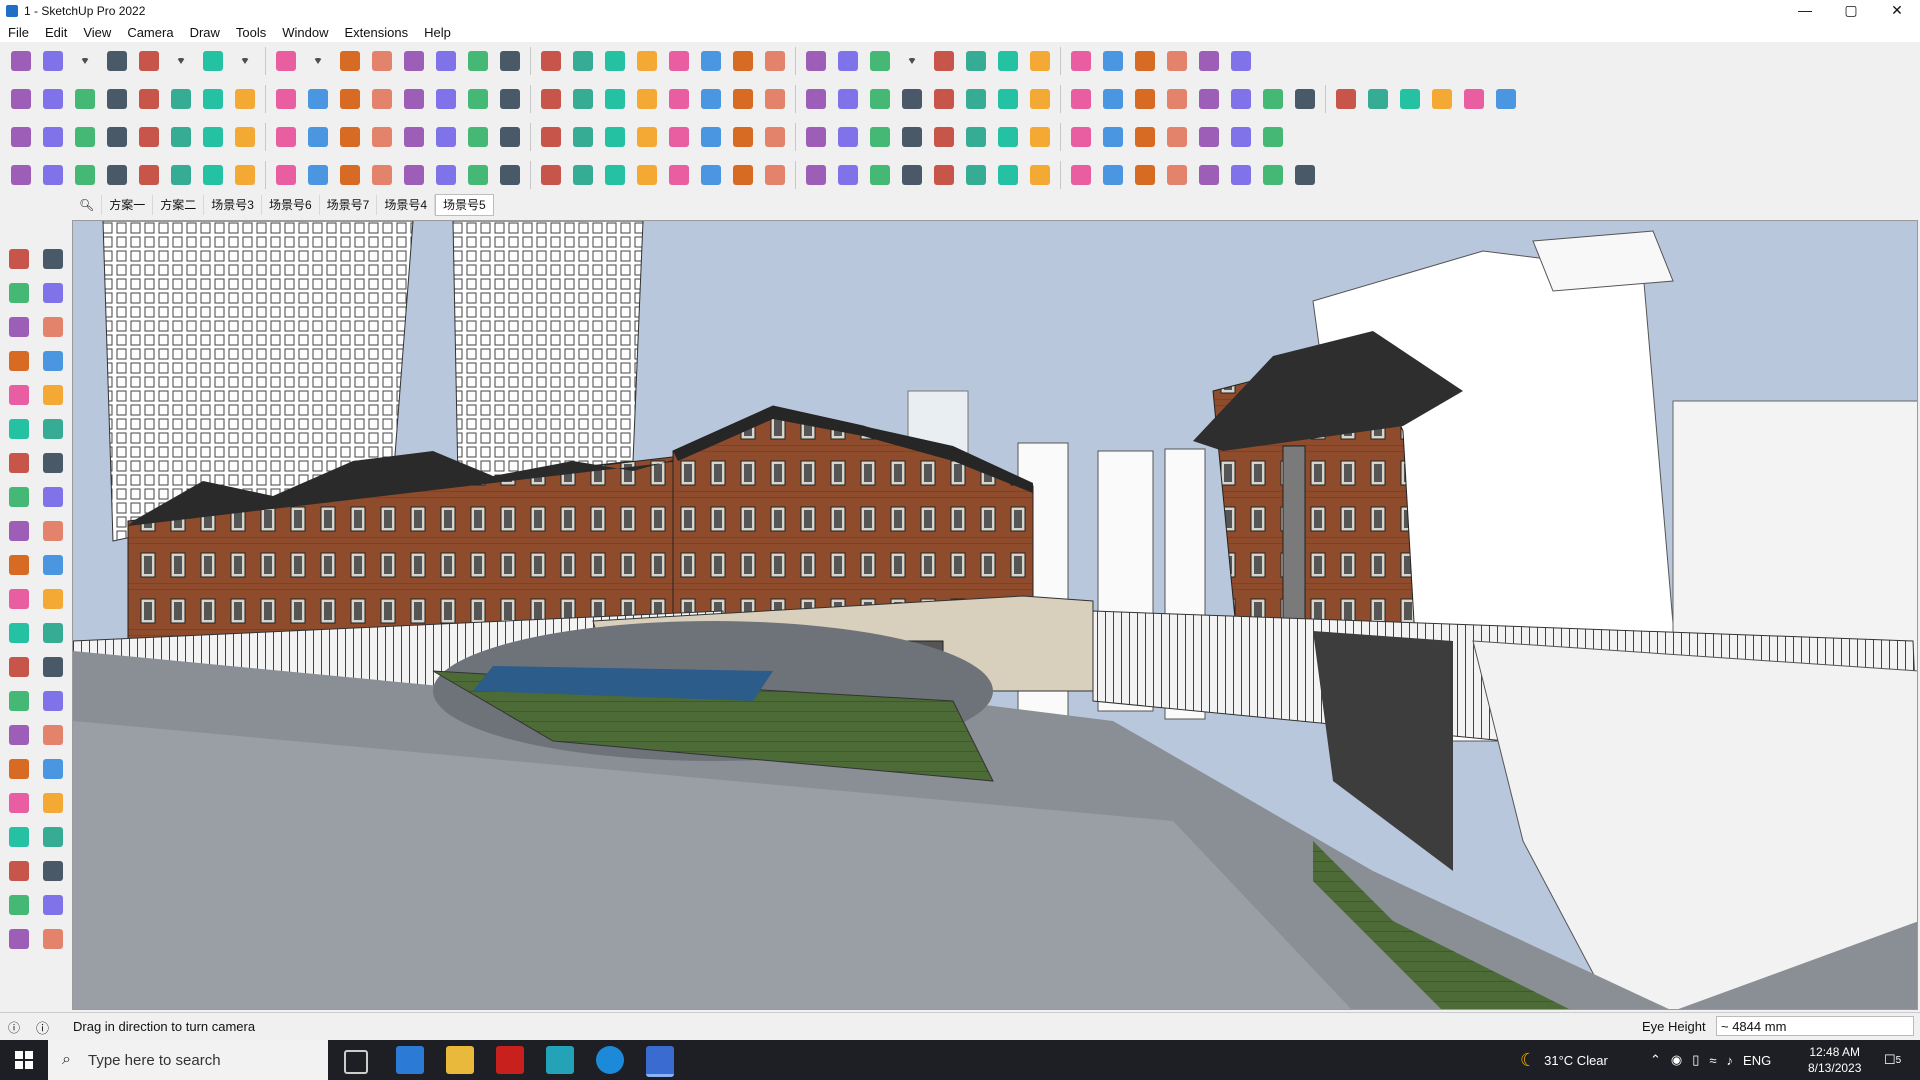 The width and height of the screenshot is (1920, 1080). What do you see at coordinates (149, 137) in the screenshot?
I see `r3-e-icon` at bounding box center [149, 137].